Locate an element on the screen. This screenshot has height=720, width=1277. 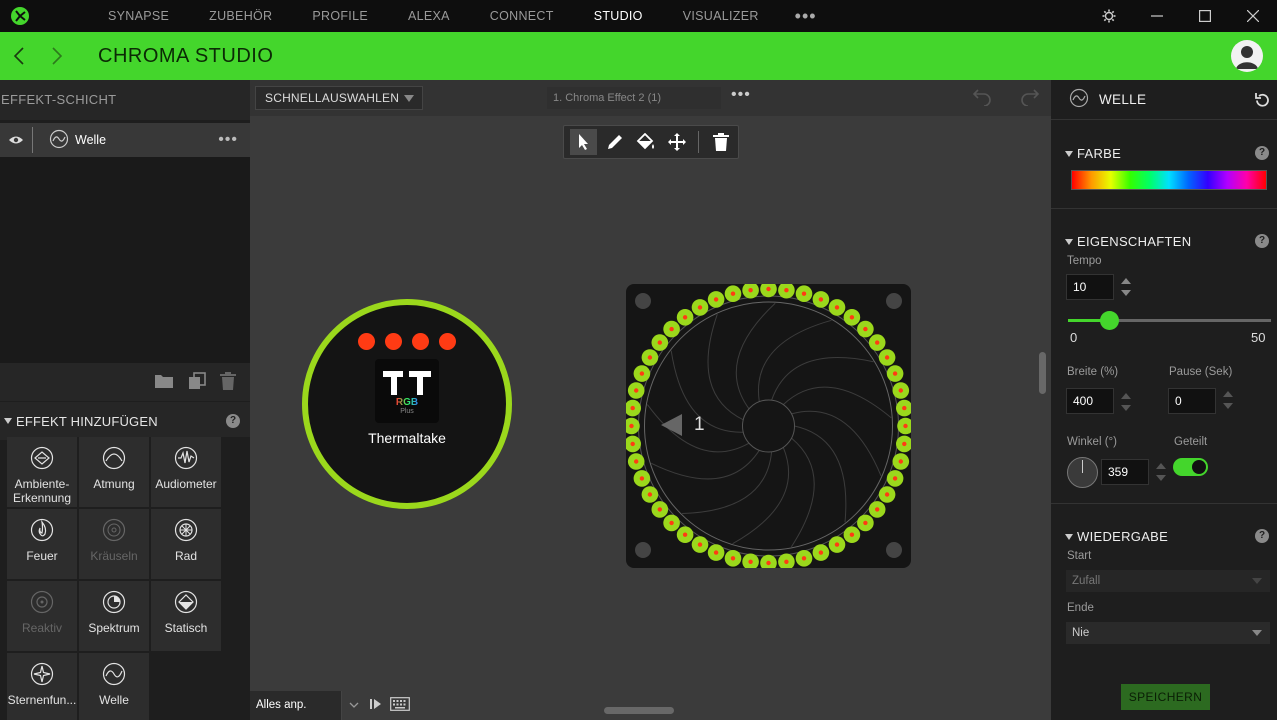
effect-tile-ambient: Ambiente-Erkennung is located at coordinates (42, 472).